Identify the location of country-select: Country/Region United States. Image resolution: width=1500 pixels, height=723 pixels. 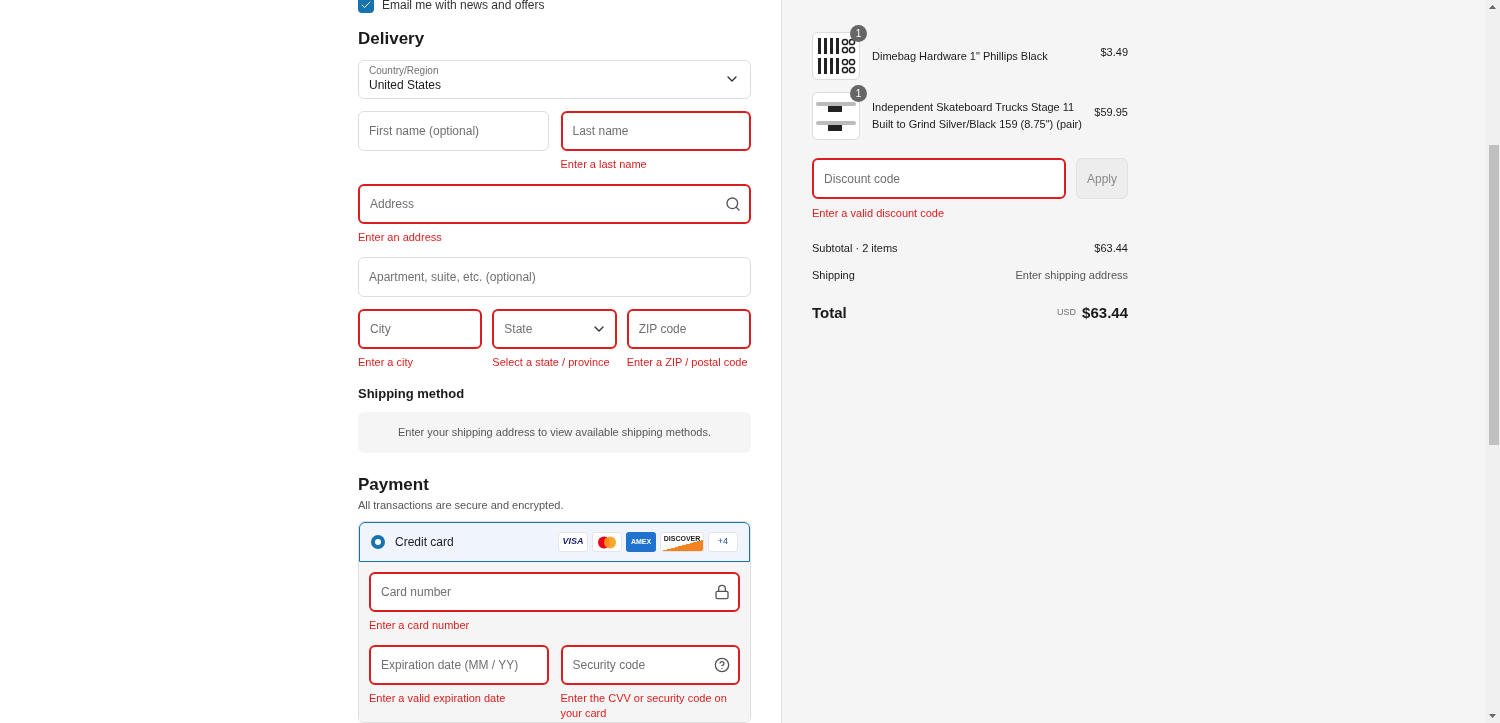
(554, 79).